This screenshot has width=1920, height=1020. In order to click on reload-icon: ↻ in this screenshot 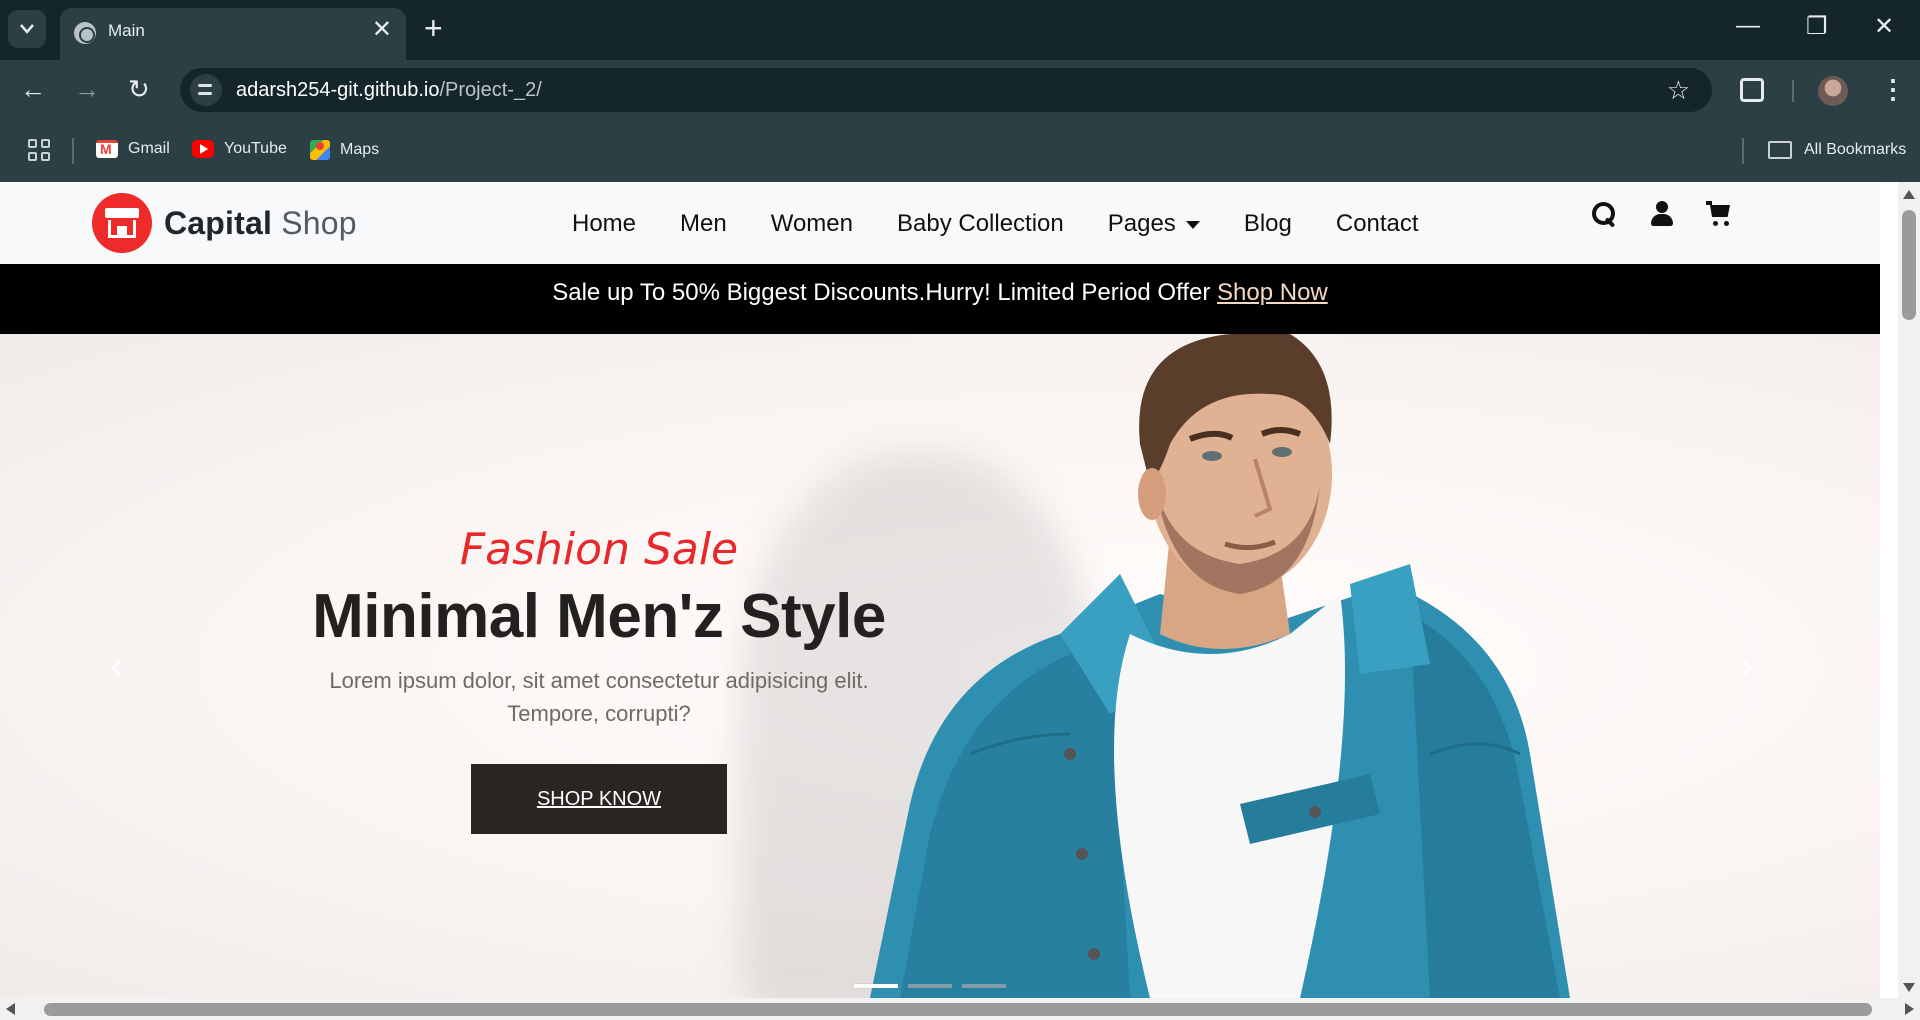, I will do `click(139, 89)`.